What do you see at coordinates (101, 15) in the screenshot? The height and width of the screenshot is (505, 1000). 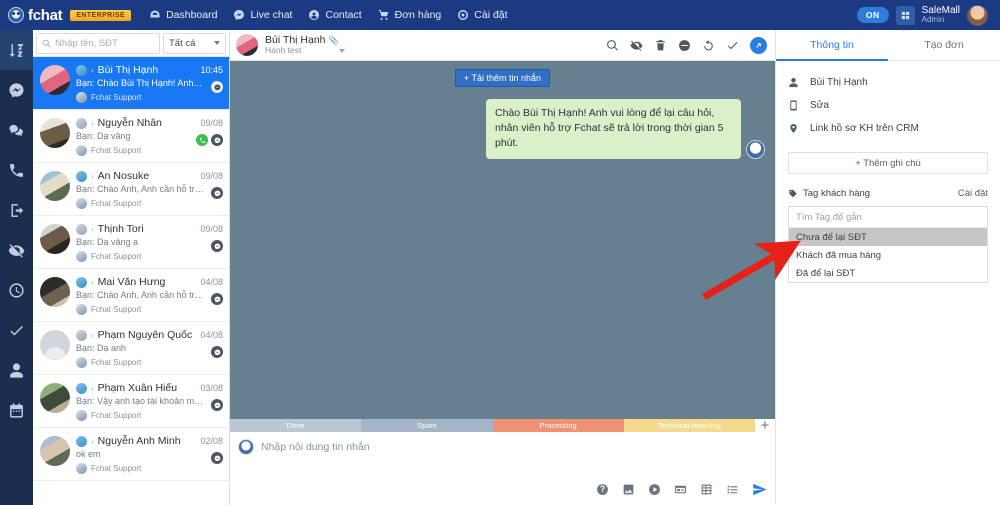 I see `enterprise-badge: ENTERPRISE` at bounding box center [101, 15].